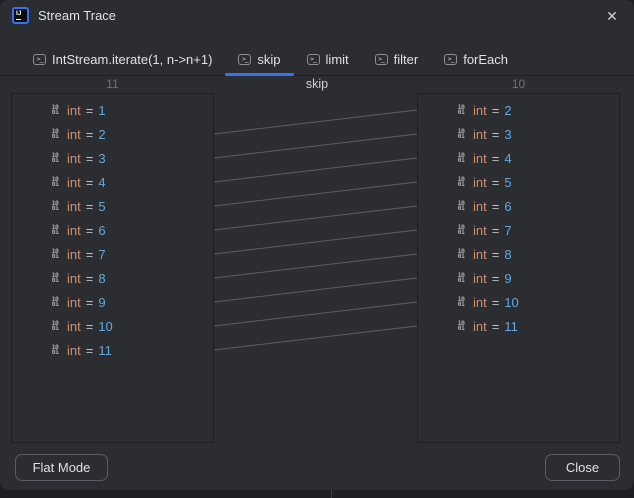 Image resolution: width=634 pixels, height=498 pixels. Describe the element at coordinates (259, 60) in the screenshot. I see `tab-skip: >_ skip` at that location.